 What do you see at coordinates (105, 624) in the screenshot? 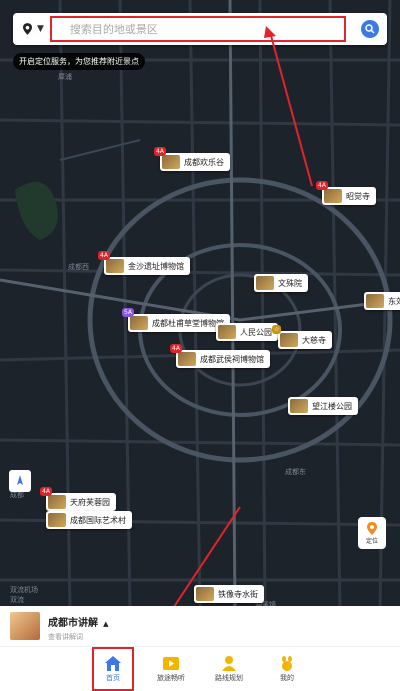
I see `caret-up-icon: ▲` at bounding box center [105, 624].